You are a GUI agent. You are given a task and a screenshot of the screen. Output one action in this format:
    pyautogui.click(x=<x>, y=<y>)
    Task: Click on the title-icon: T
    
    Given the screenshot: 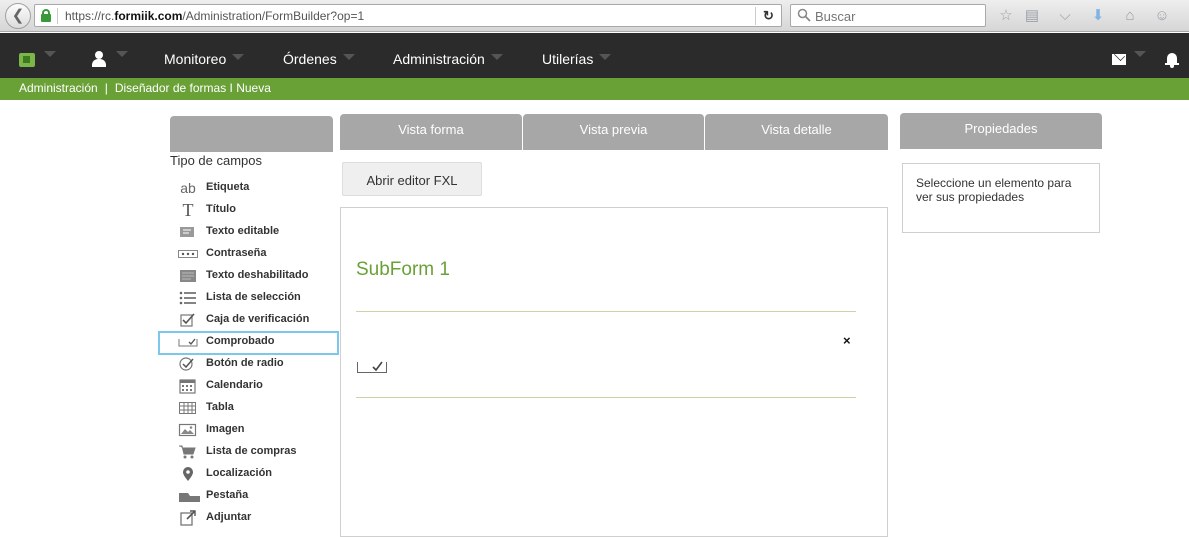 What is the action you would take?
    pyautogui.click(x=188, y=210)
    